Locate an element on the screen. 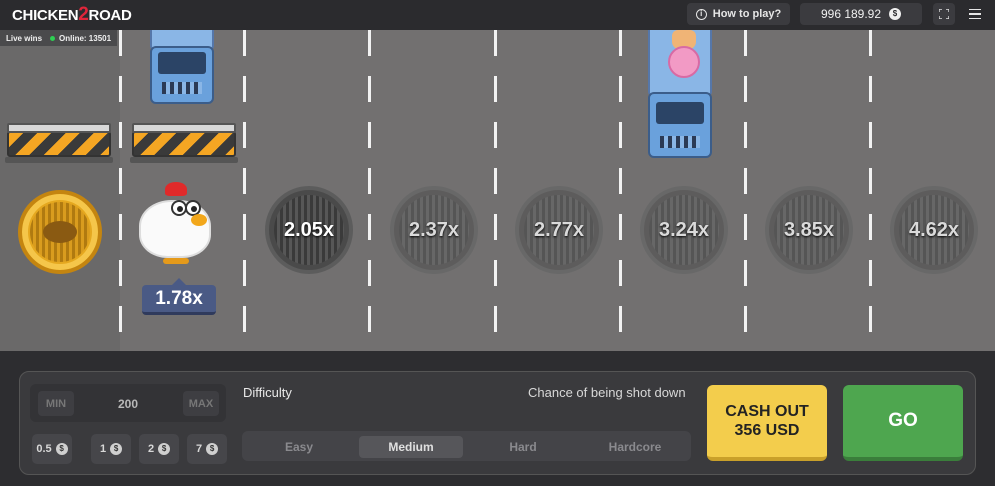  difficulty-label: Difficulty is located at coordinates (267, 392).